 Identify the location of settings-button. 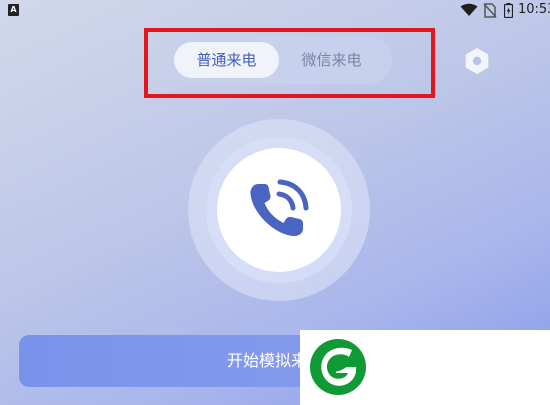
(477, 61).